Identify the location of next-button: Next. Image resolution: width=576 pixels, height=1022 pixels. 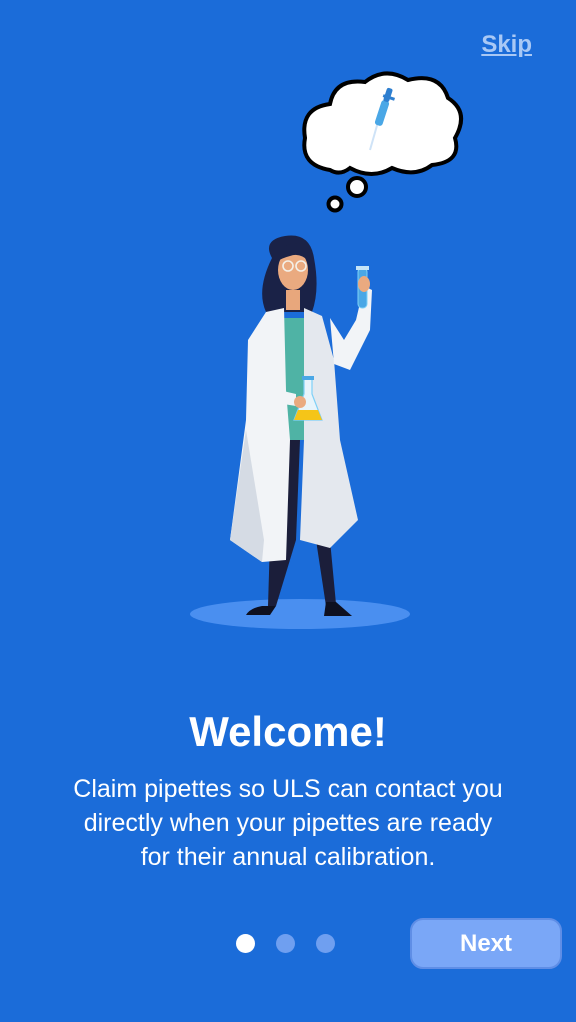
(486, 943).